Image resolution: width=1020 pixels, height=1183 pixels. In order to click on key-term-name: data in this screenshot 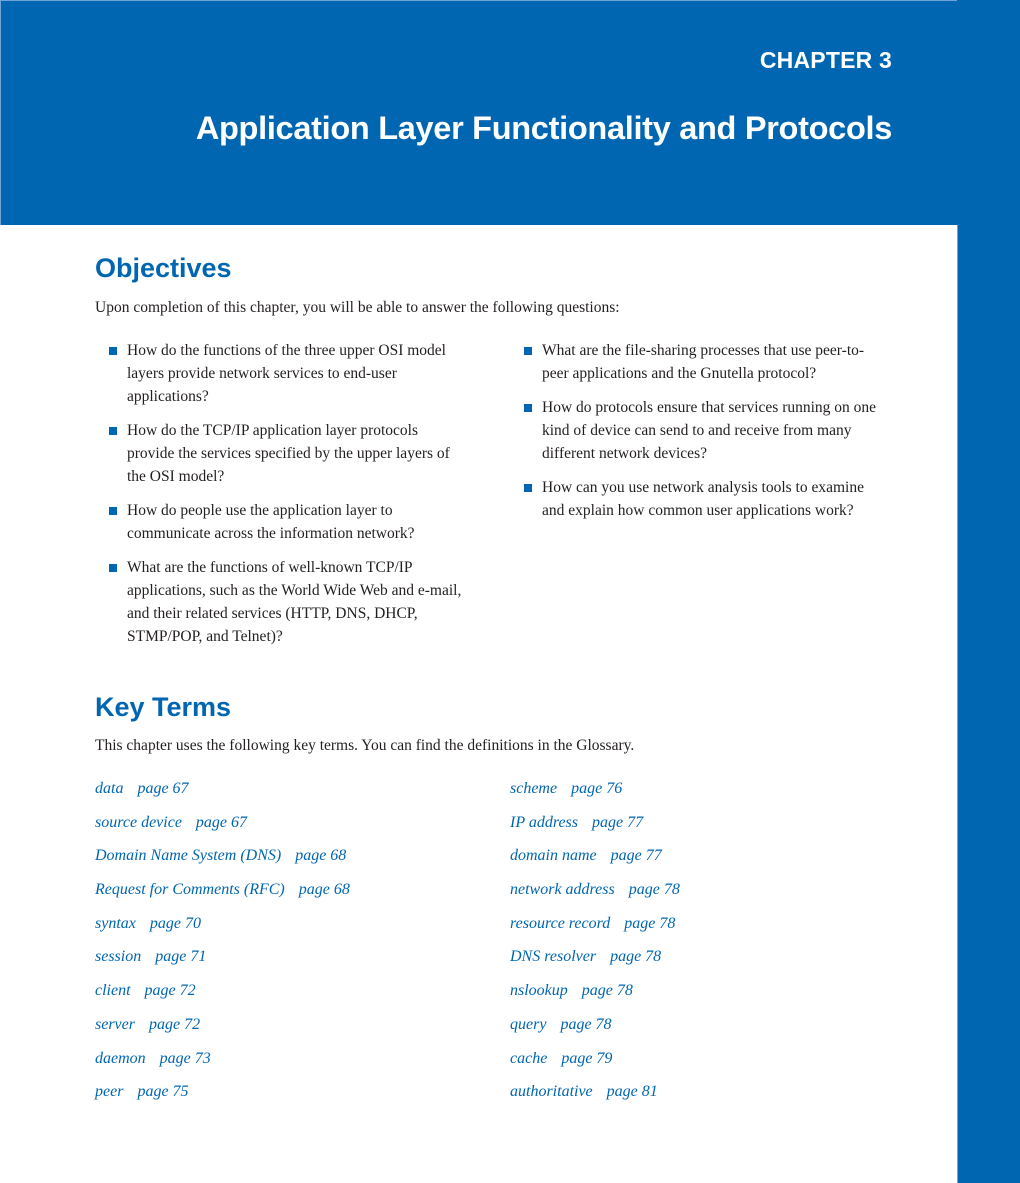, I will do `click(109, 788)`.